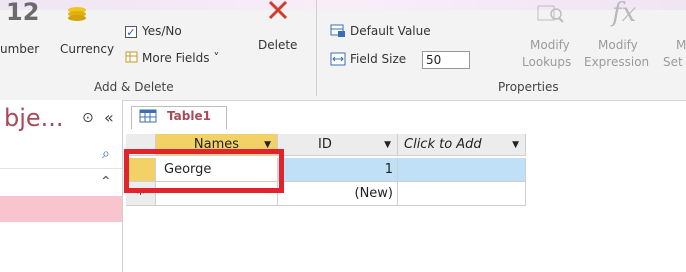 The width and height of the screenshot is (686, 272). I want to click on field-size-input: 50, so click(446, 60).